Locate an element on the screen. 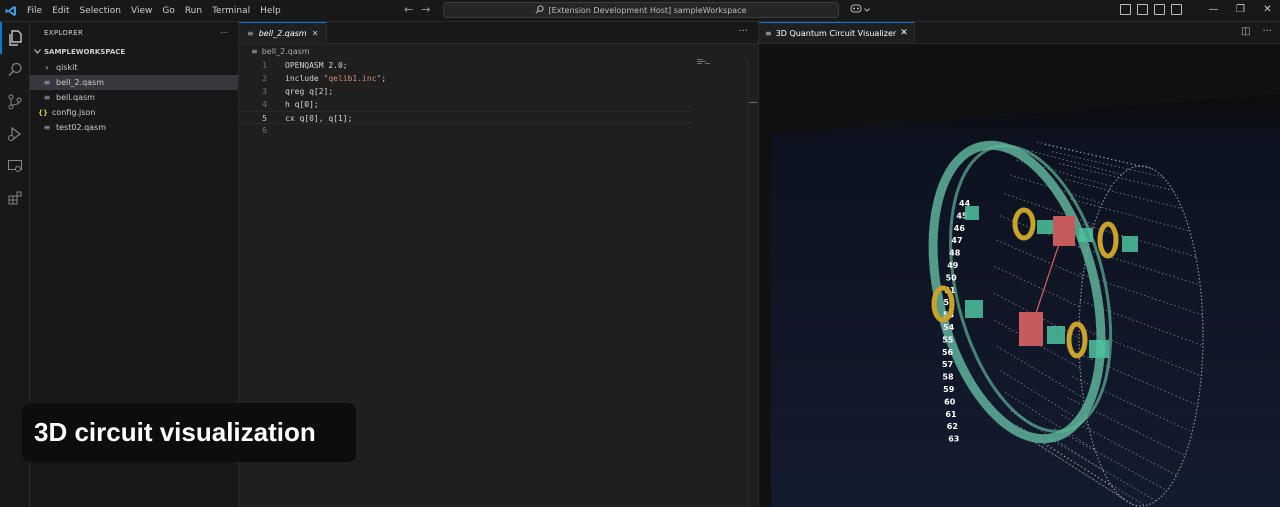 The width and height of the screenshot is (1280, 507). tree-item-label: test02.qasm is located at coordinates (81, 127).